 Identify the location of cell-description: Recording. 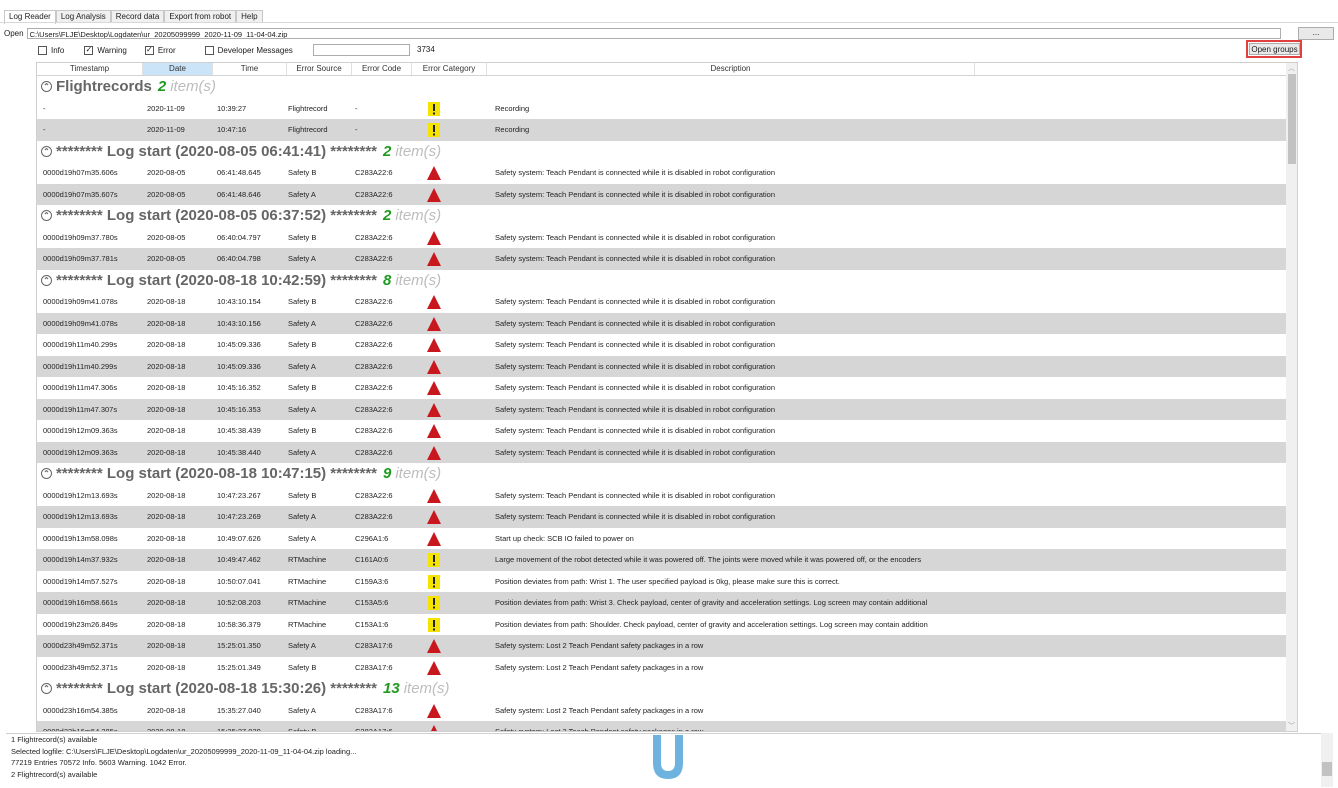
(512, 129).